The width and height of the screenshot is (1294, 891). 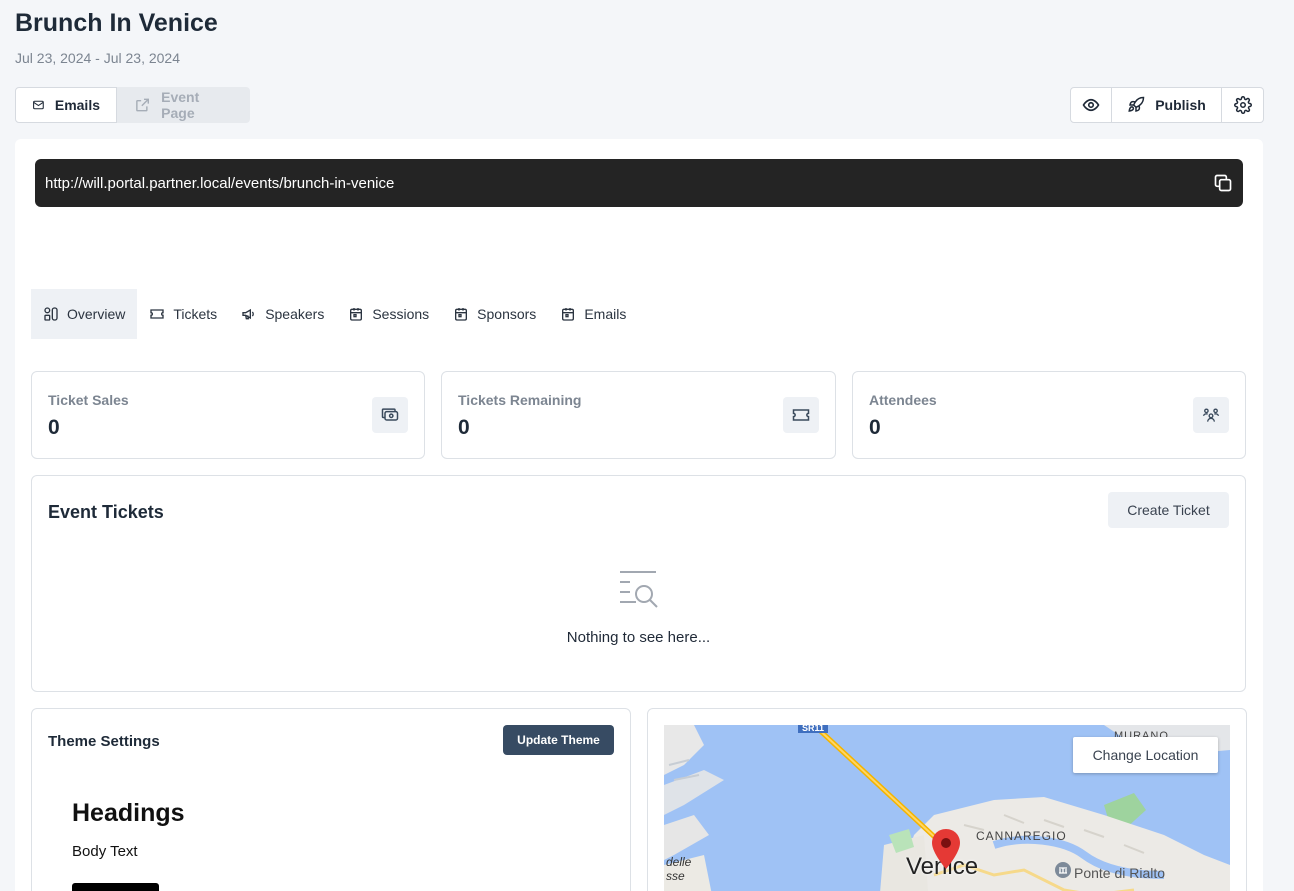 What do you see at coordinates (88, 400) in the screenshot?
I see `stat-label: Ticket Sales` at bounding box center [88, 400].